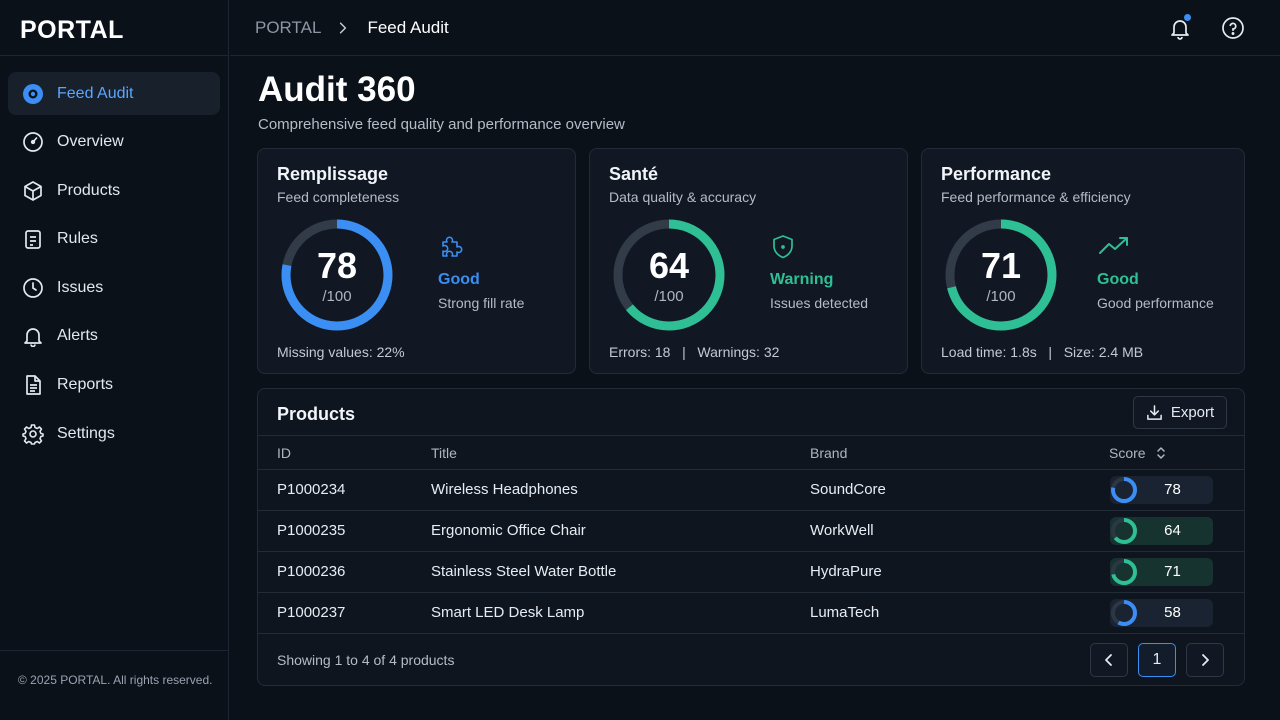 The width and height of the screenshot is (1280, 720). I want to click on column-header-score: Score, so click(1138, 453).